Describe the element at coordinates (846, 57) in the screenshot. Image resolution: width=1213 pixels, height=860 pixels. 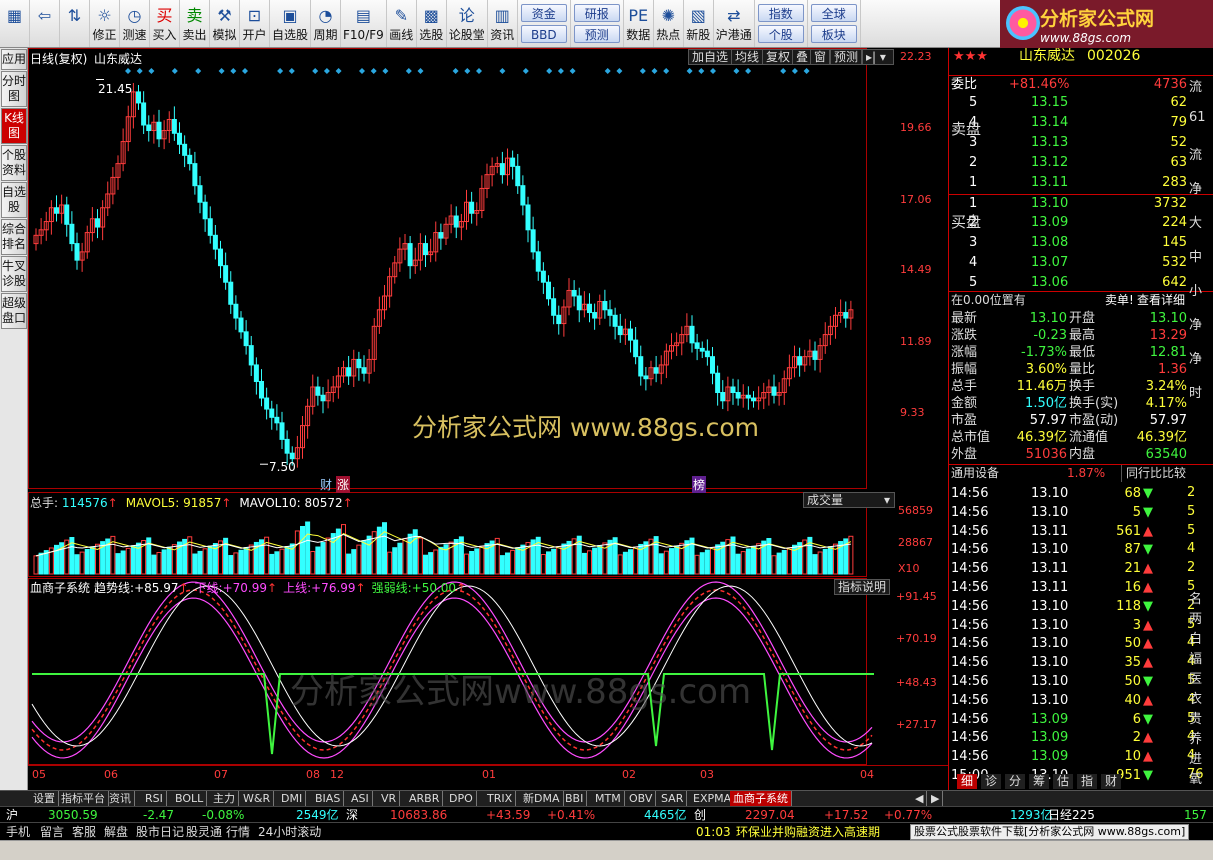
I see `chart-button-5: 预测` at that location.